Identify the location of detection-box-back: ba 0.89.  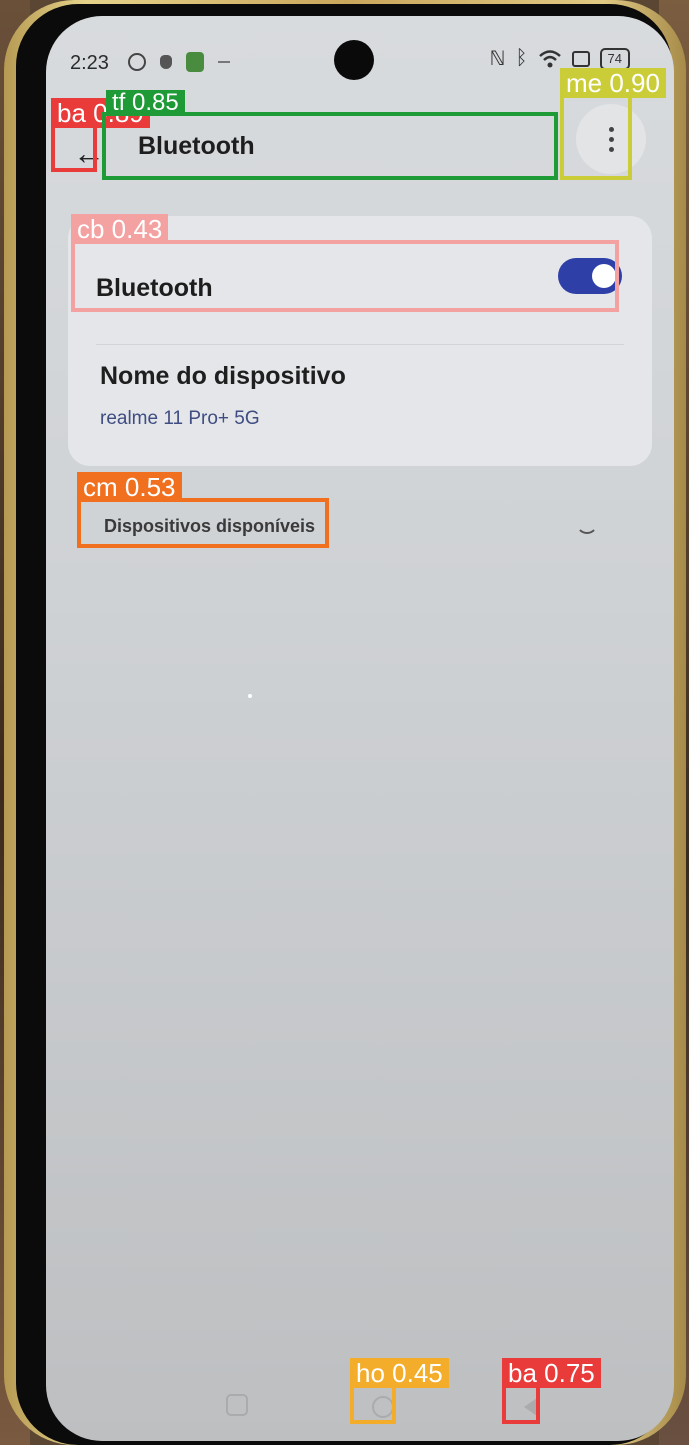
(100, 135).